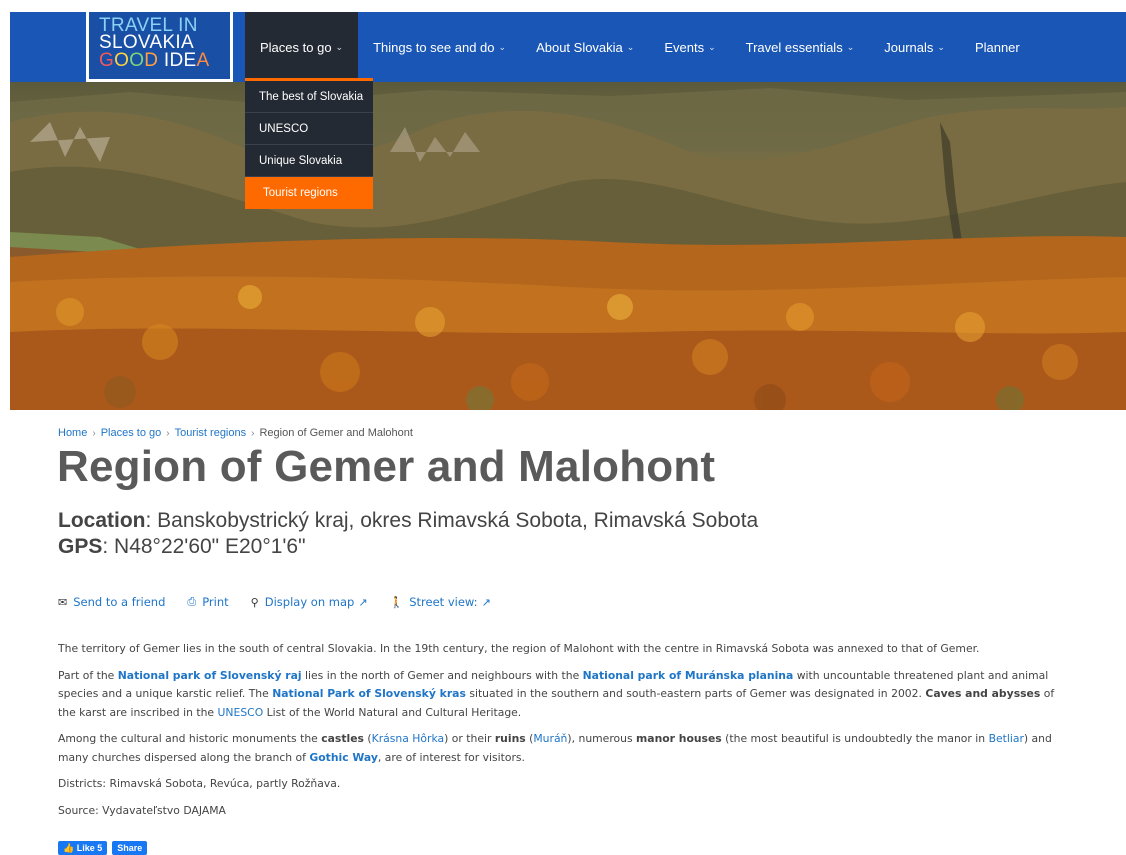  What do you see at coordinates (207, 602) in the screenshot?
I see `print-link: ⎙ Print` at bounding box center [207, 602].